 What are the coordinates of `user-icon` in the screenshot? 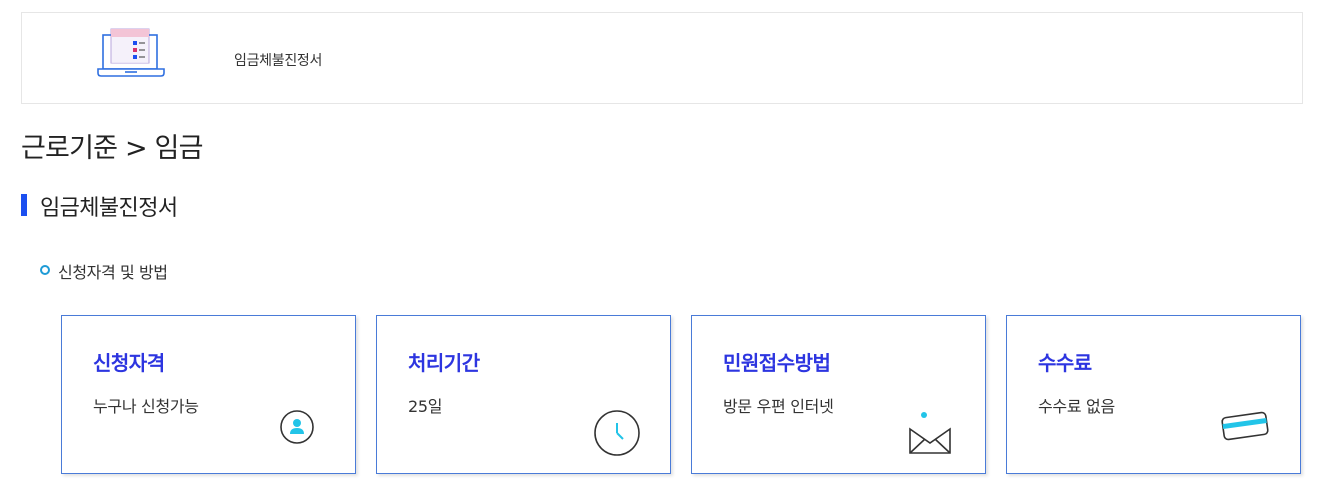 It's located at (297, 427).